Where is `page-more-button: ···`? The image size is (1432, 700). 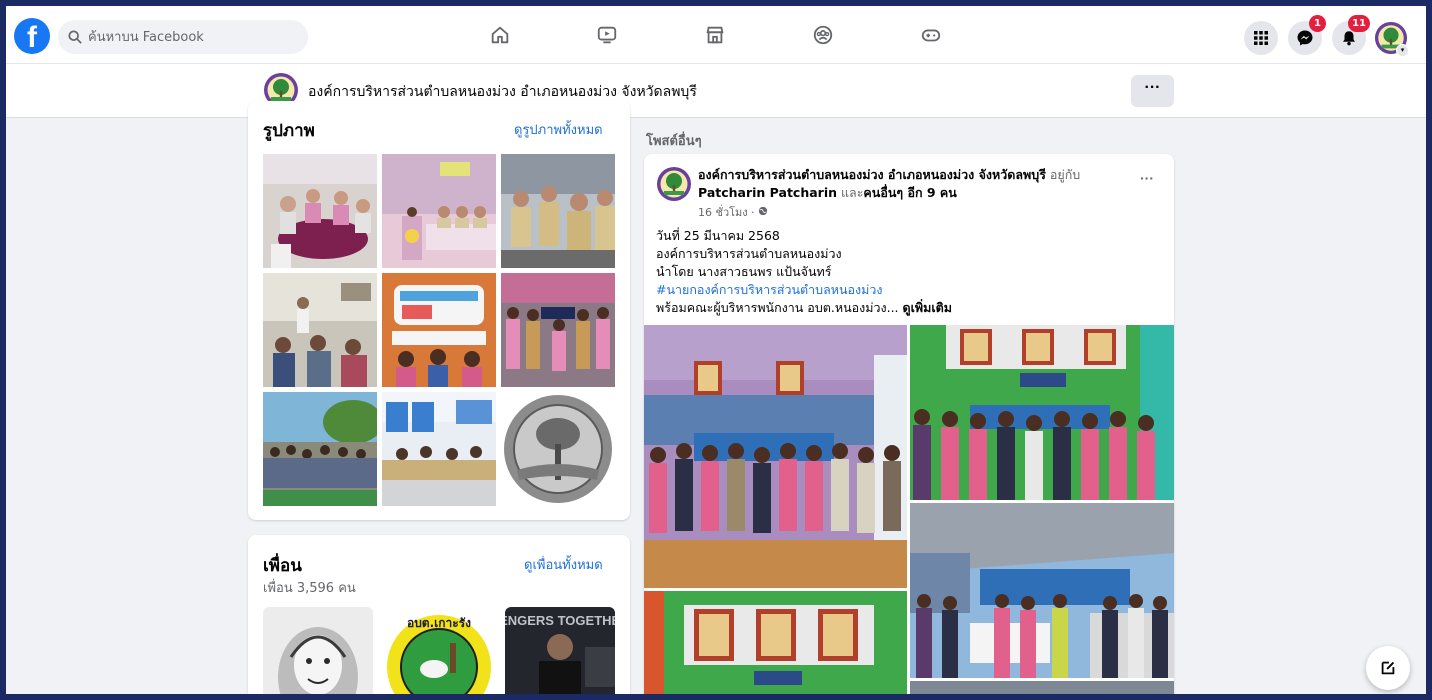
page-more-button: ··· is located at coordinates (1152, 91).